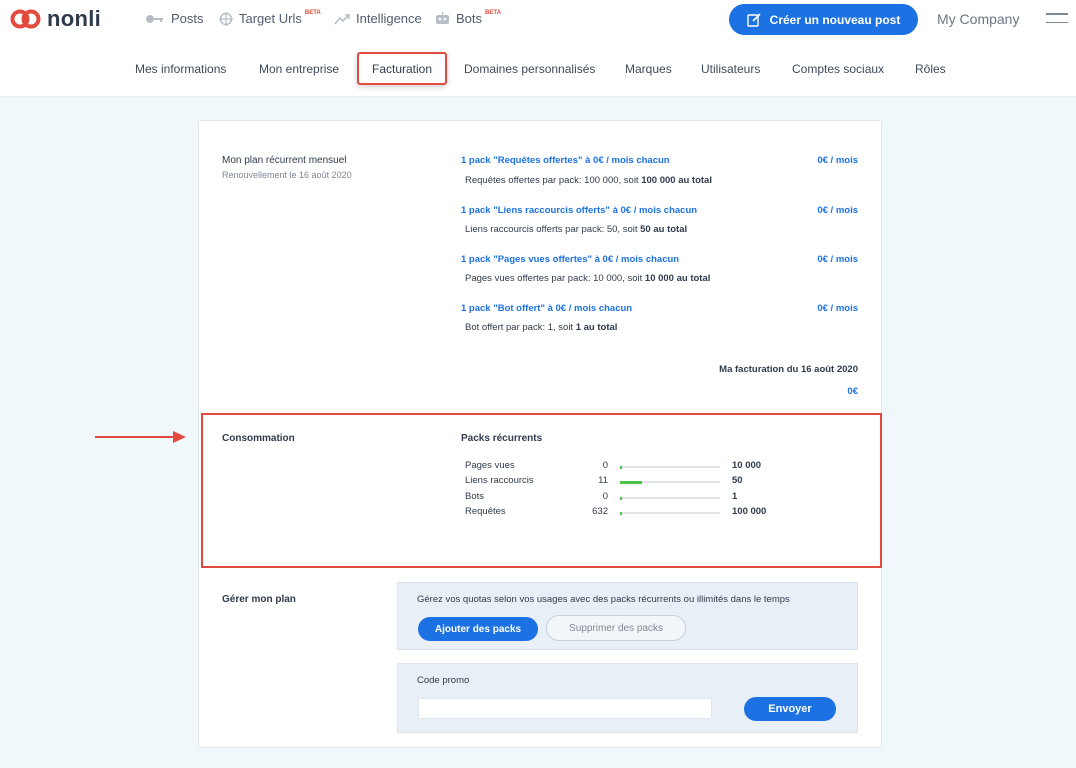 Image resolution: width=1076 pixels, height=768 pixels. What do you see at coordinates (478, 629) in the screenshot?
I see `add-packs-button: Ajouter des packs` at bounding box center [478, 629].